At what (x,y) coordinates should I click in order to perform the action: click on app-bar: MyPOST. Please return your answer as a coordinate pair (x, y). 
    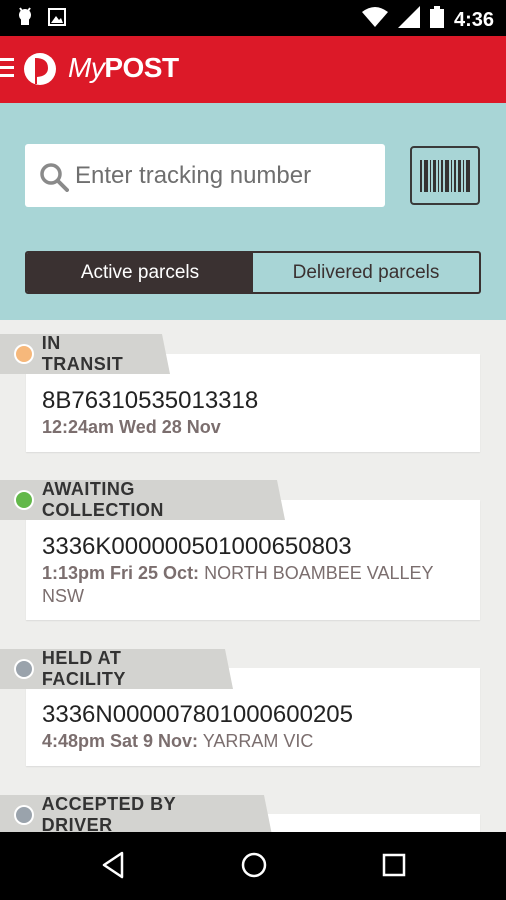
    Looking at the image, I should click on (253, 69).